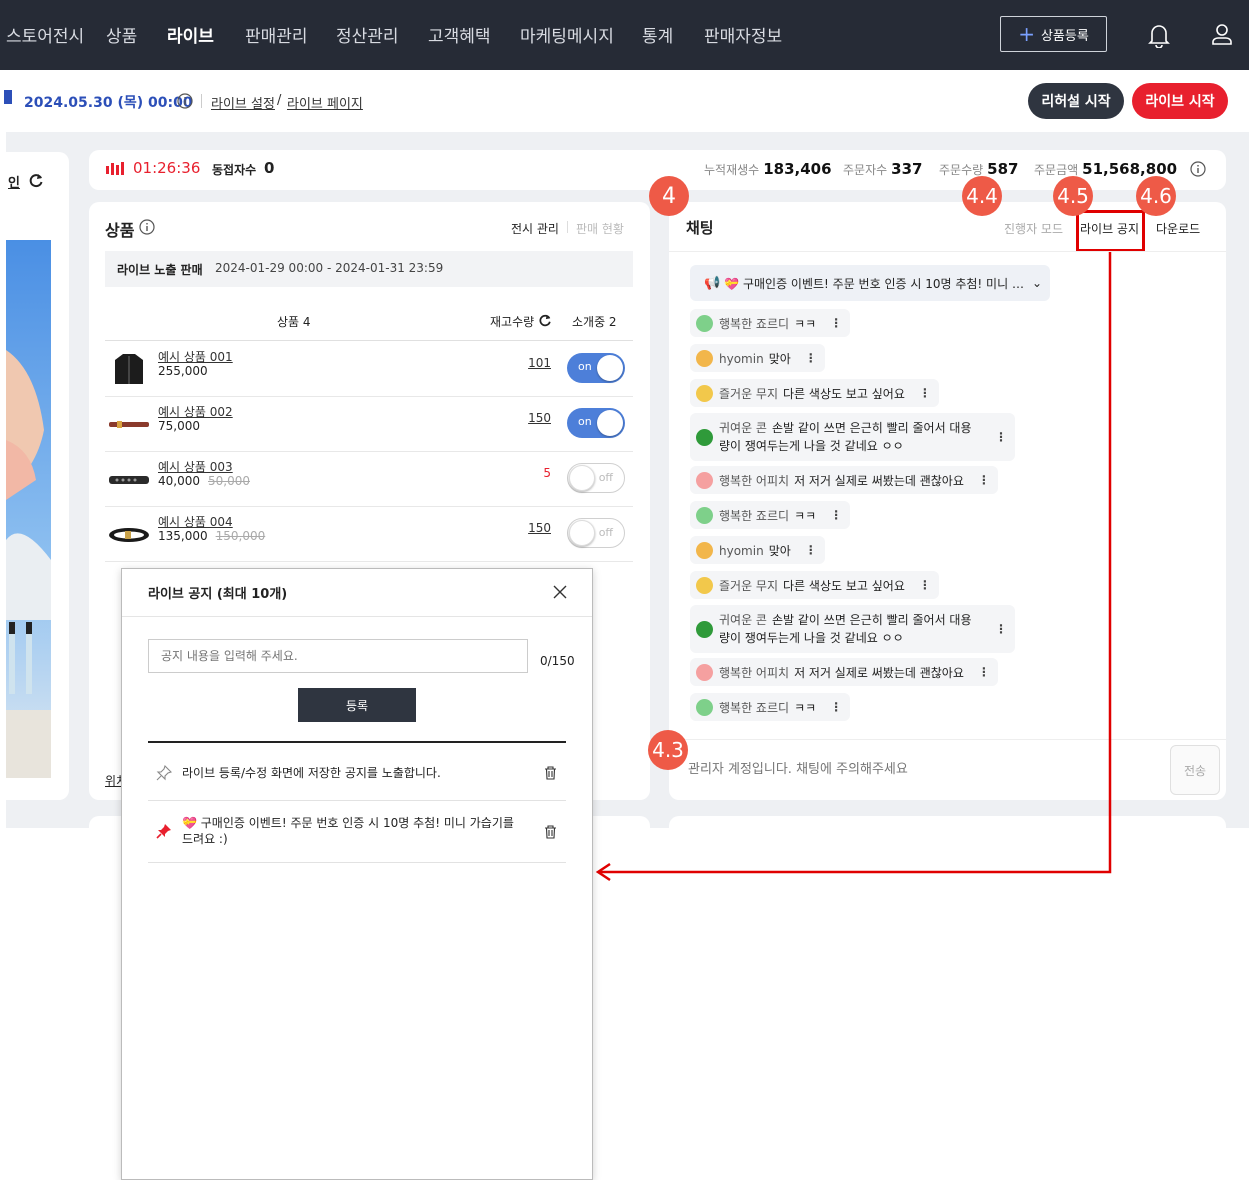  What do you see at coordinates (325, 102) in the screenshot?
I see `live-page-link: 라이브 페이지` at bounding box center [325, 102].